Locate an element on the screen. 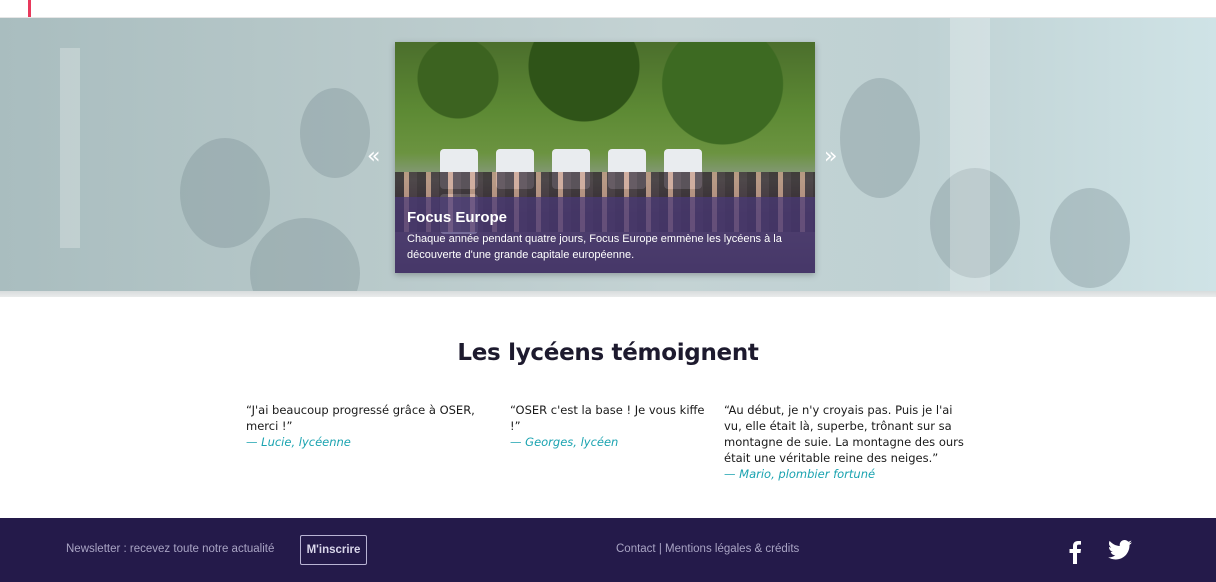 This screenshot has height=582, width=1216. slide-photo-trees is located at coordinates (605, 102).